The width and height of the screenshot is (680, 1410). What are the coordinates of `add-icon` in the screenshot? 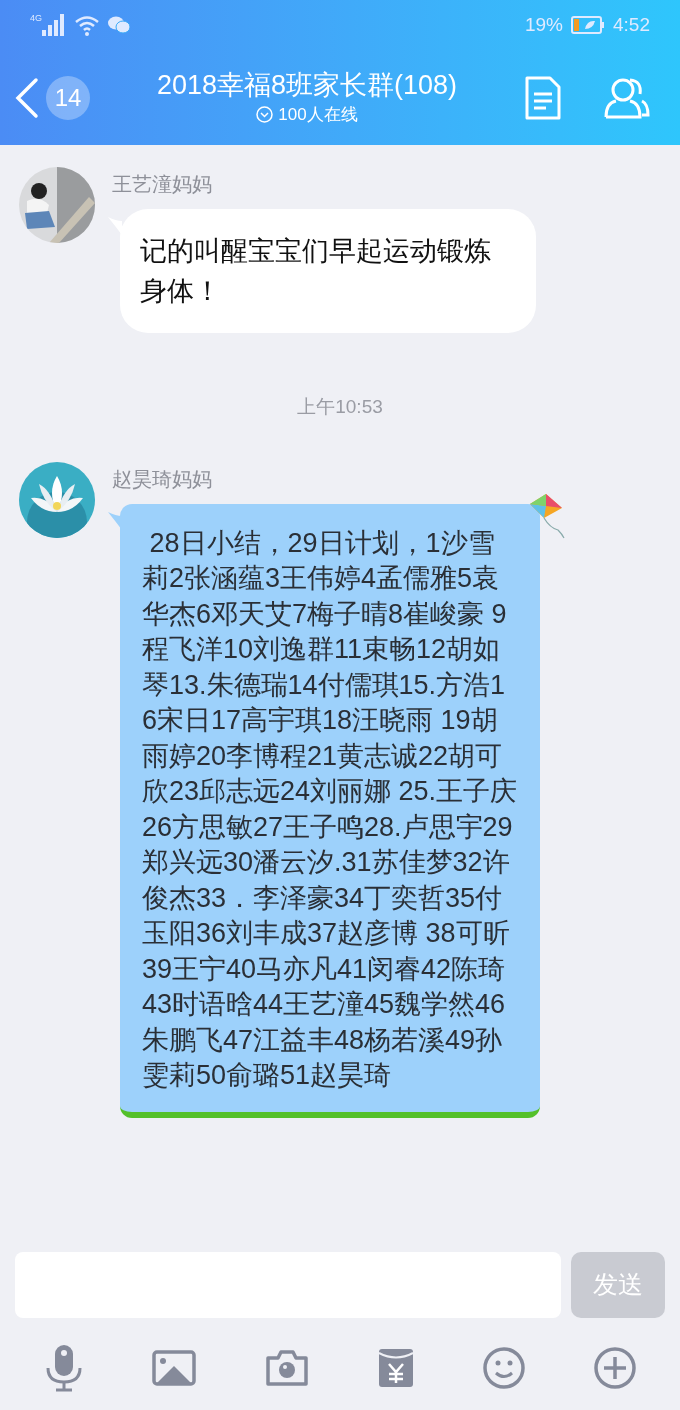 It's located at (614, 1367).